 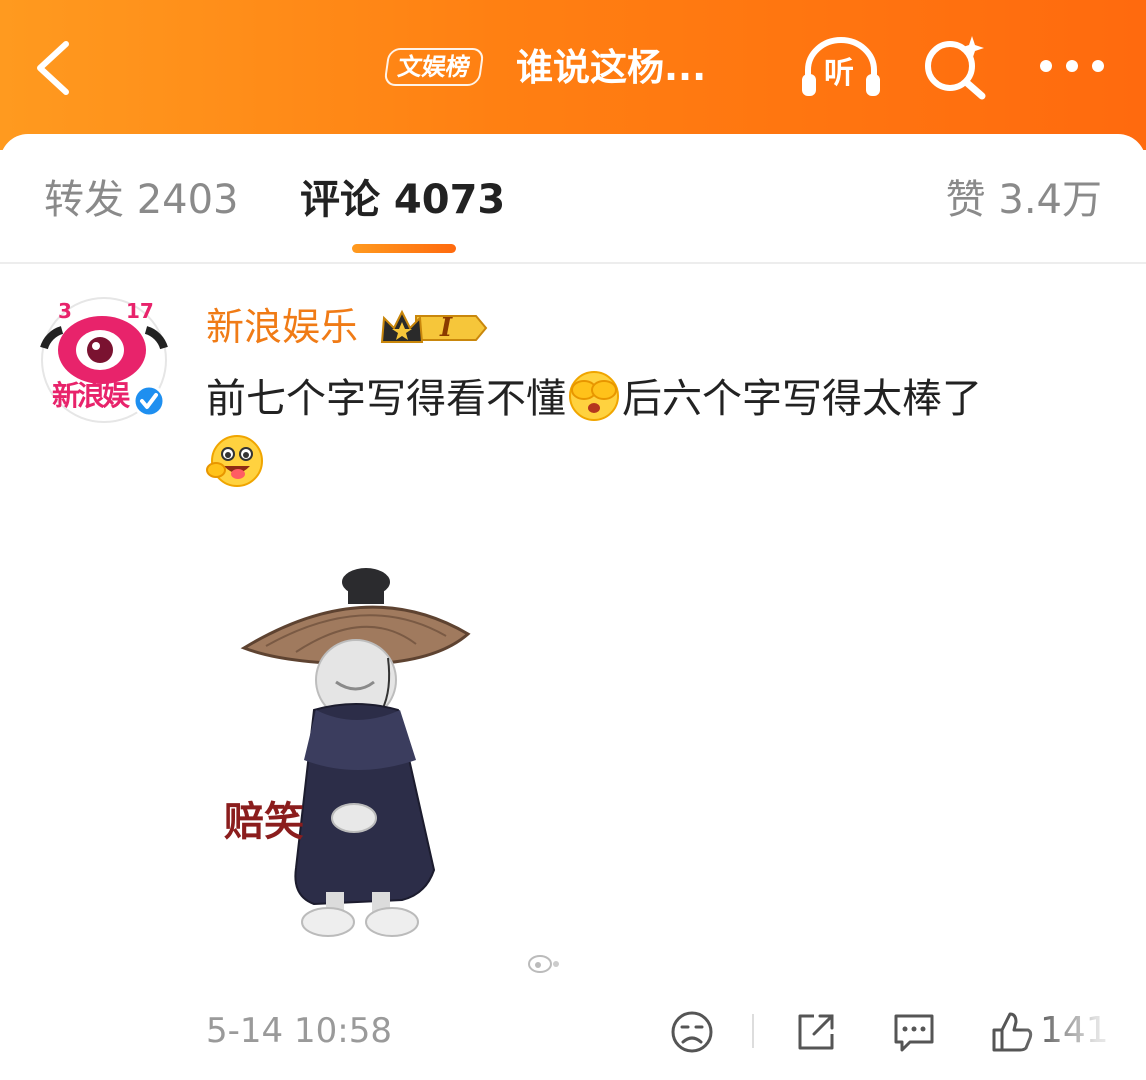 What do you see at coordinates (753, 1031) in the screenshot?
I see `footer-divider` at bounding box center [753, 1031].